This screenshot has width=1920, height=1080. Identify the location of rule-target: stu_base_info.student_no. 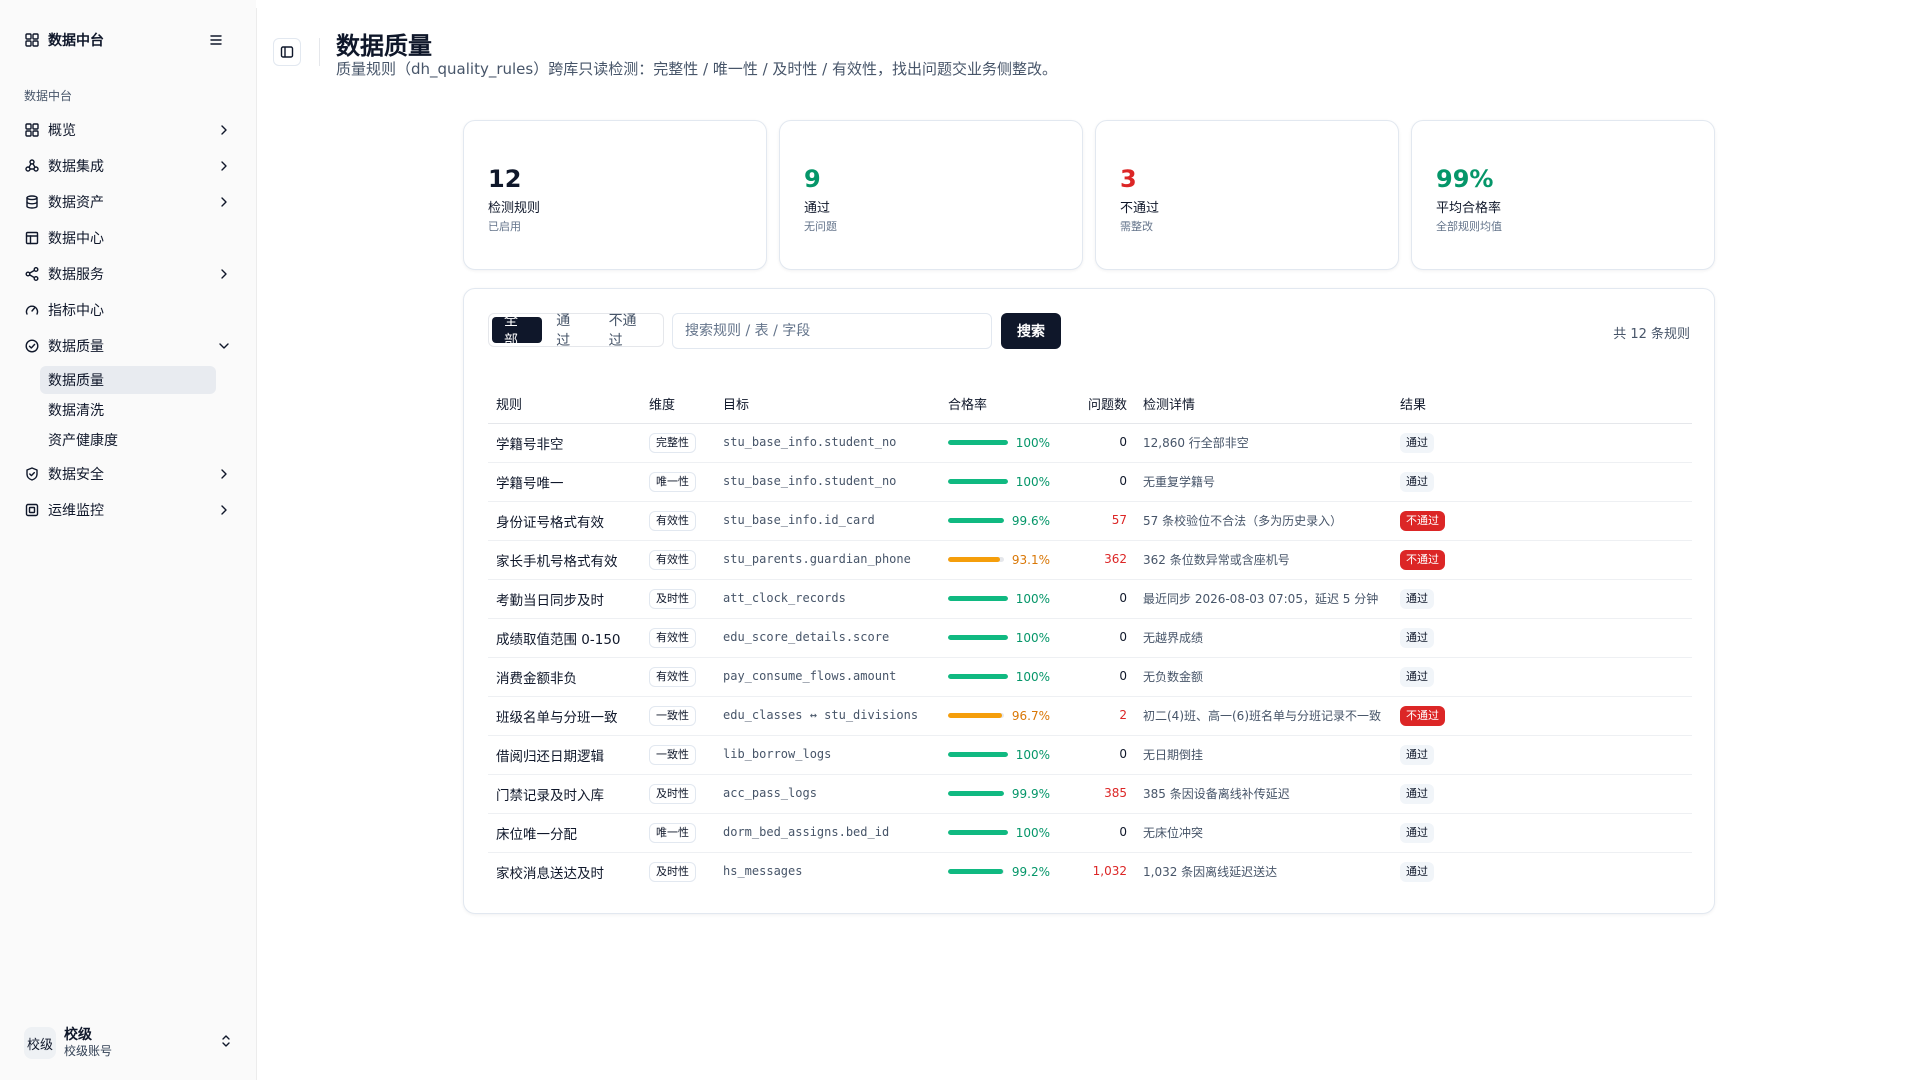
(810, 442).